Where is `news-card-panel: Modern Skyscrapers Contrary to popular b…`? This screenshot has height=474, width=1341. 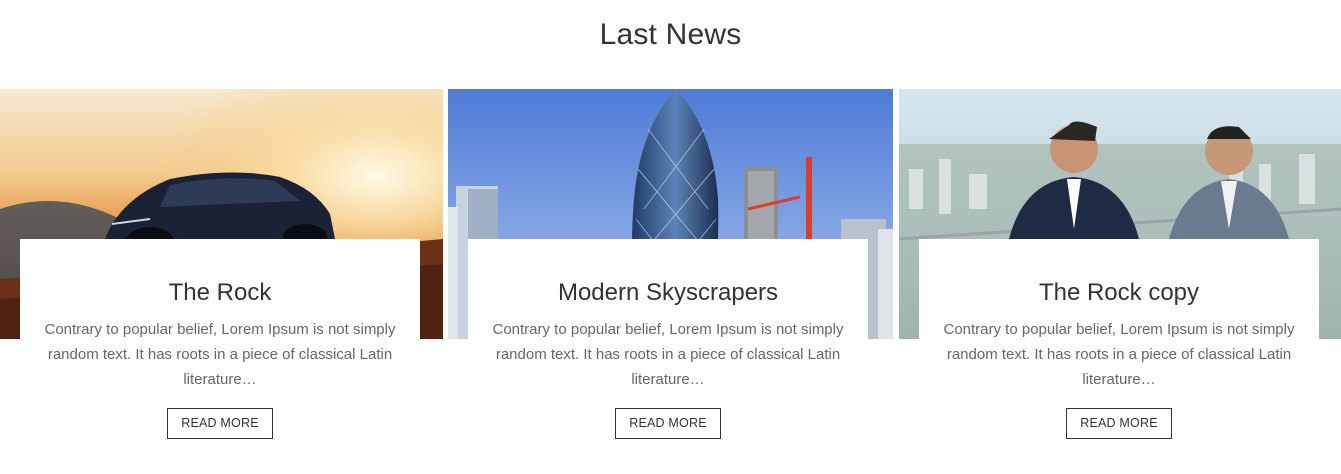 news-card-panel: Modern Skyscrapers Contrary to popular b… is located at coordinates (668, 351).